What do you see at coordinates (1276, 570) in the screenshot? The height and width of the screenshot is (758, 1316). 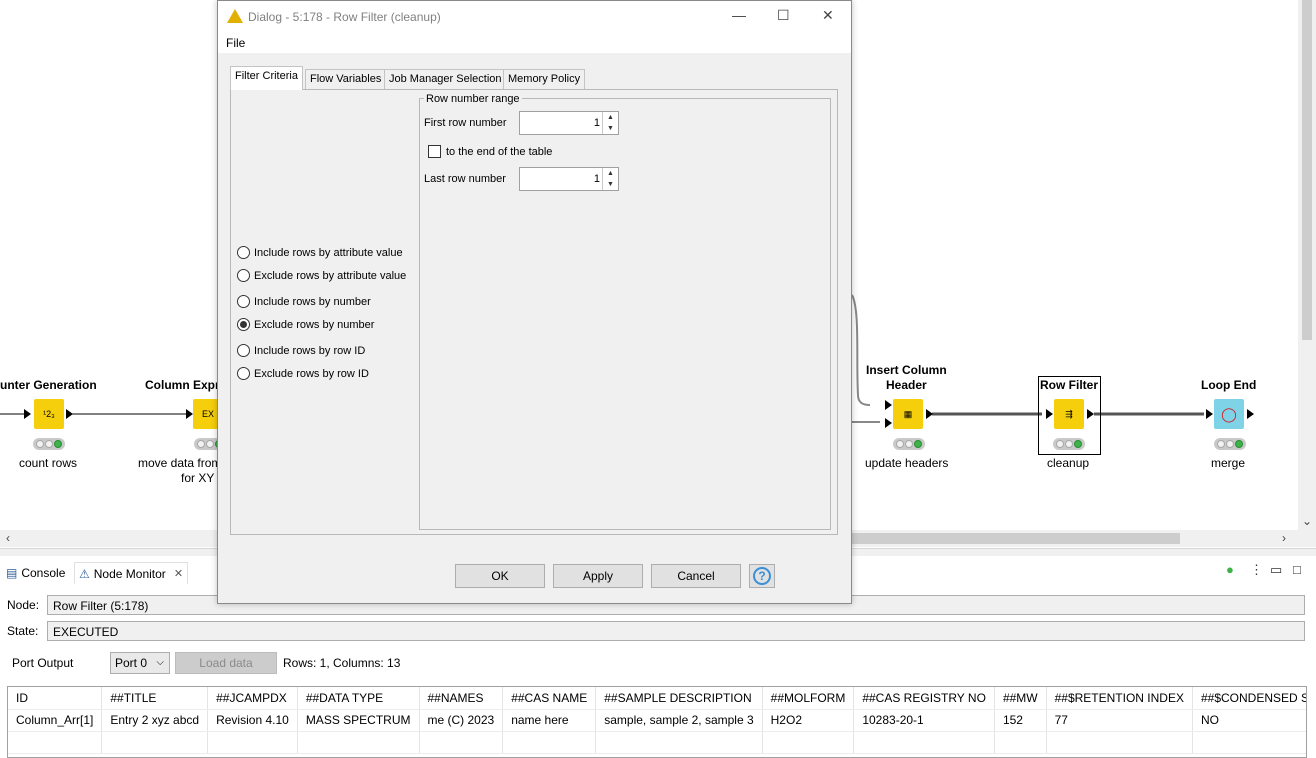 I see `minimize-icon: ▭` at bounding box center [1276, 570].